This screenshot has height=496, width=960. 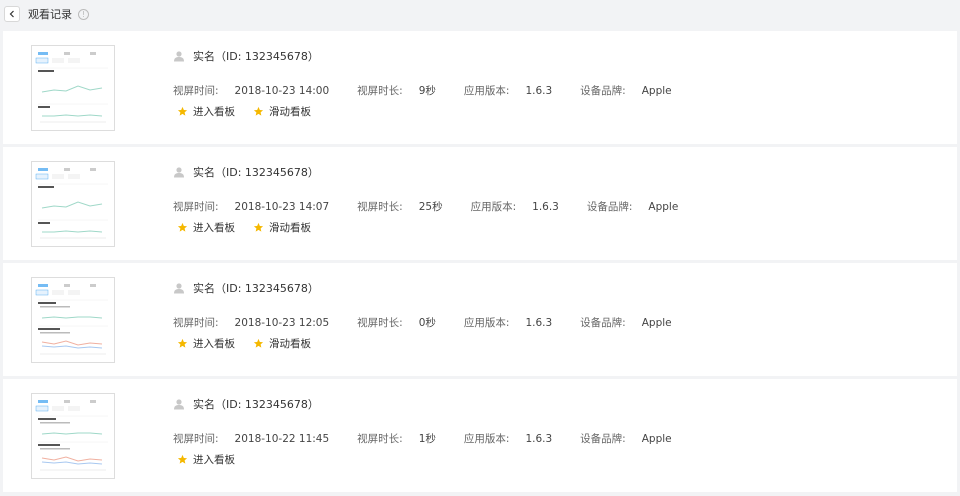 I want to click on action-row: 进入看板, so click(x=215, y=459).